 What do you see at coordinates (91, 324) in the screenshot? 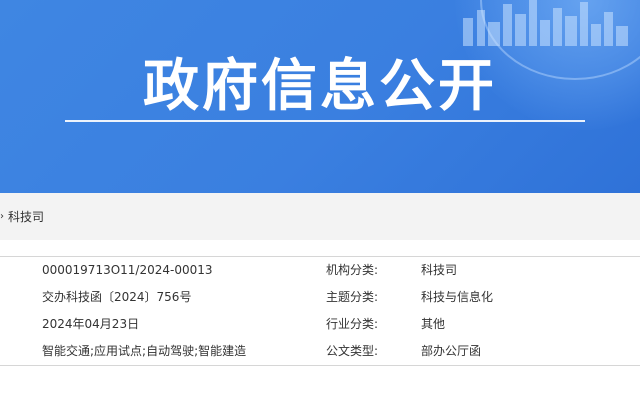
I see `date-value: 2024年04月23日` at bounding box center [91, 324].